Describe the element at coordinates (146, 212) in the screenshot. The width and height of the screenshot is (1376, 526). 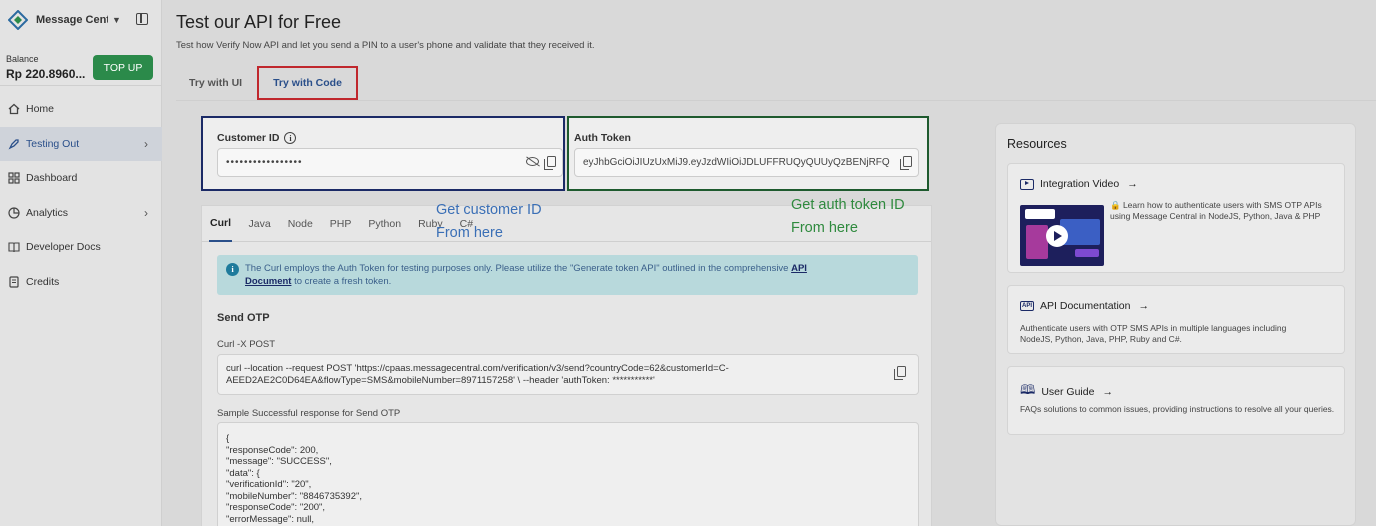
I see `chevron-right-icon: ›` at that location.